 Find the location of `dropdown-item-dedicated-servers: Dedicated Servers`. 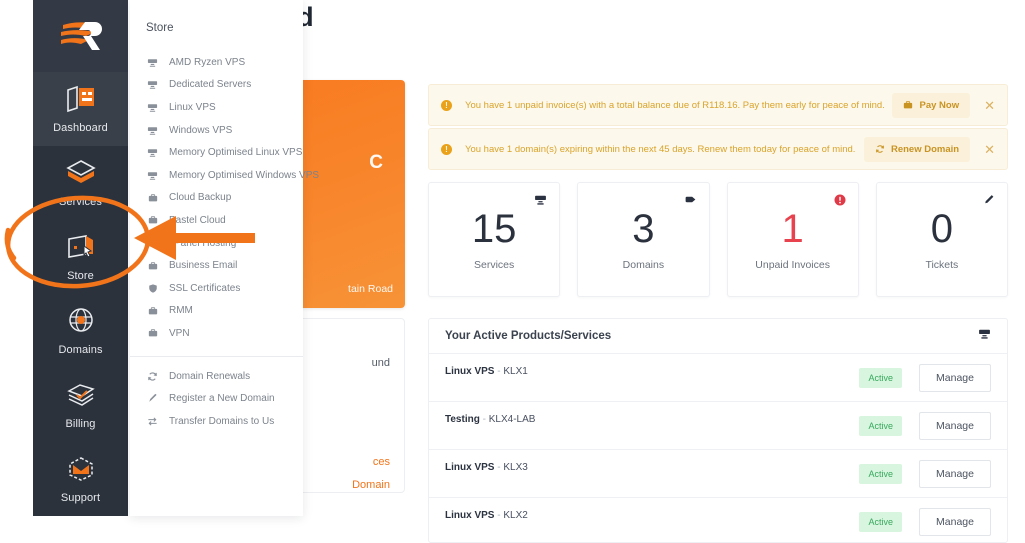

dropdown-item-dedicated-servers: Dedicated Servers is located at coordinates (216, 85).